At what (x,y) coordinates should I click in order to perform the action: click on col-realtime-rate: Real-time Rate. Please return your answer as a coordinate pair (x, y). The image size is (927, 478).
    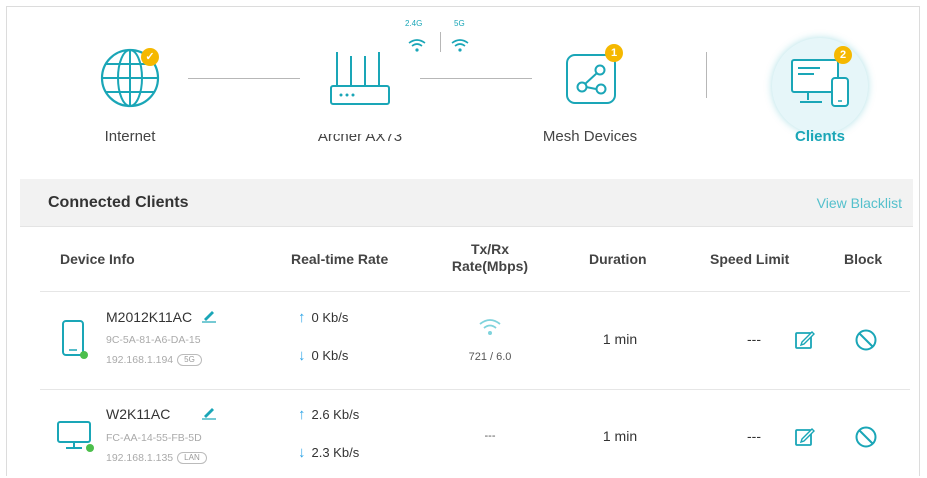
    Looking at the image, I should click on (340, 259).